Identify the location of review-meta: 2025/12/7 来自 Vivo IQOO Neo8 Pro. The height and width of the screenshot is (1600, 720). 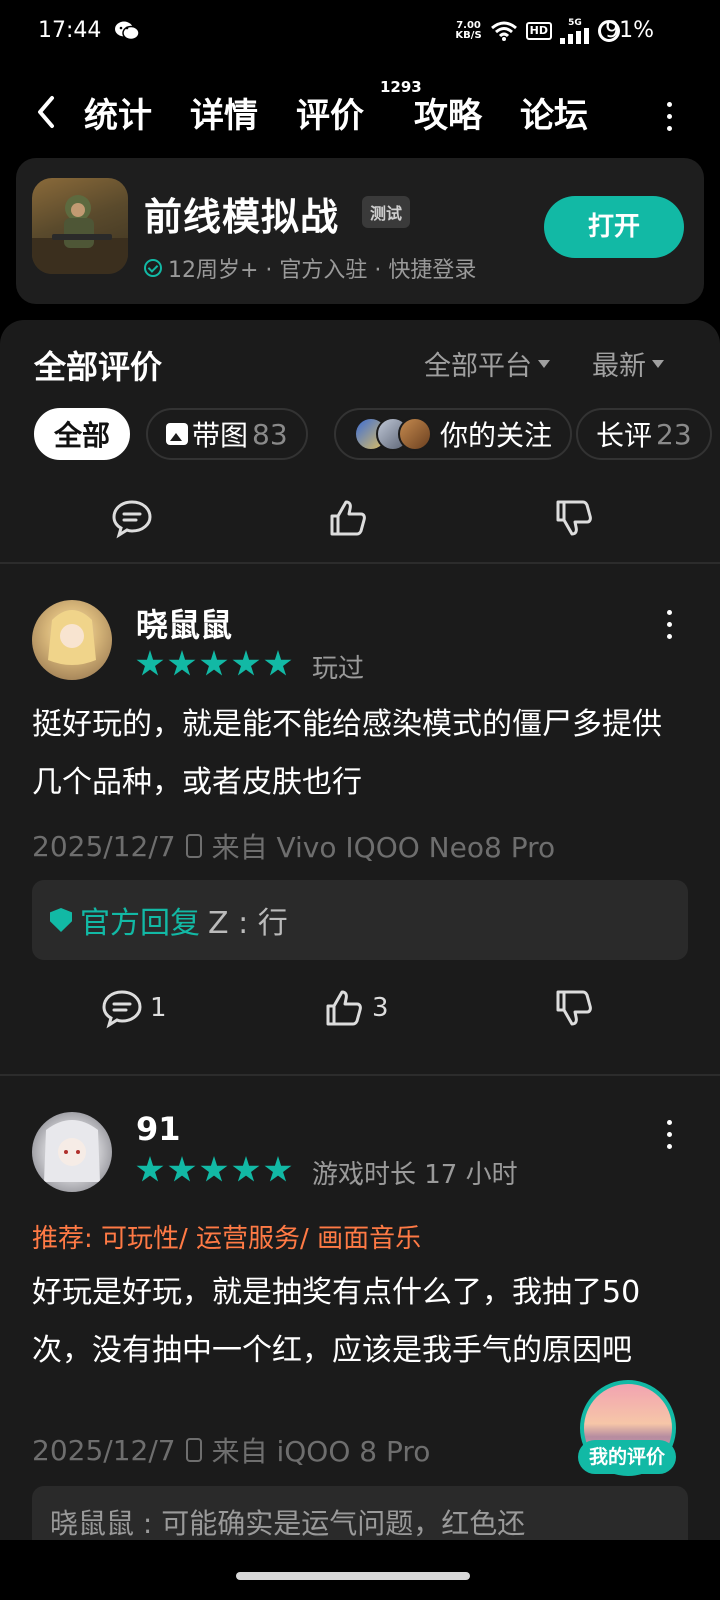
(294, 847).